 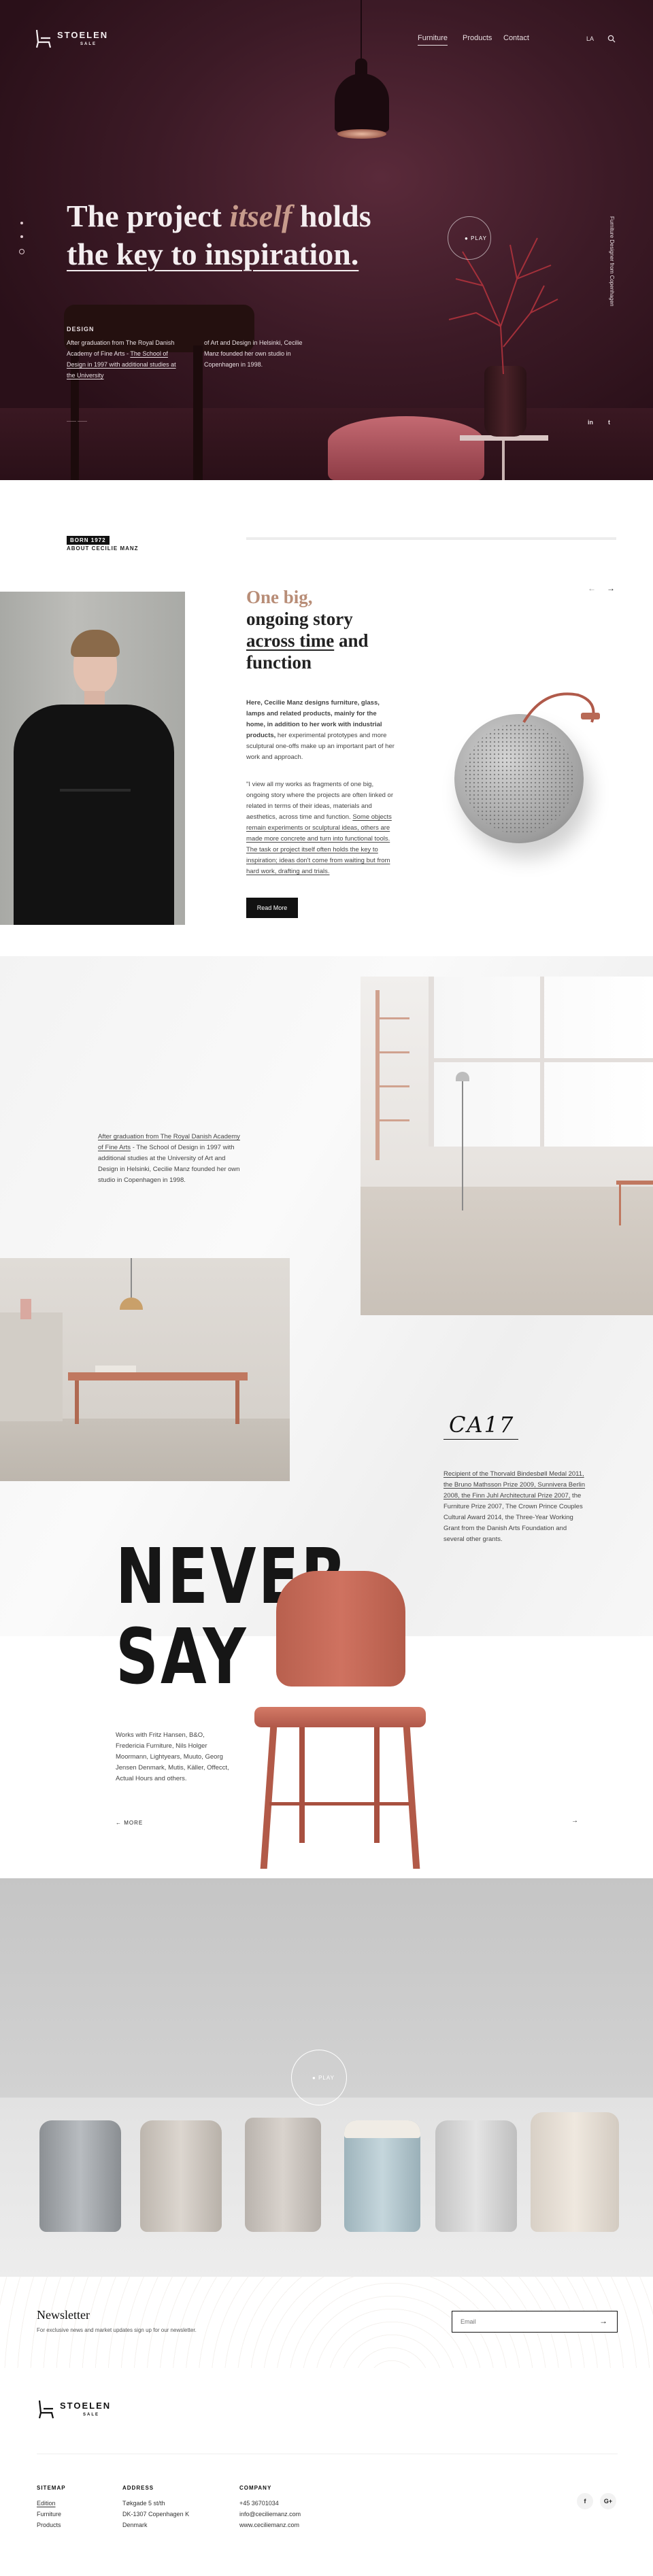 What do you see at coordinates (51, 2488) in the screenshot?
I see `sitemap-heading: SITEMAP` at bounding box center [51, 2488].